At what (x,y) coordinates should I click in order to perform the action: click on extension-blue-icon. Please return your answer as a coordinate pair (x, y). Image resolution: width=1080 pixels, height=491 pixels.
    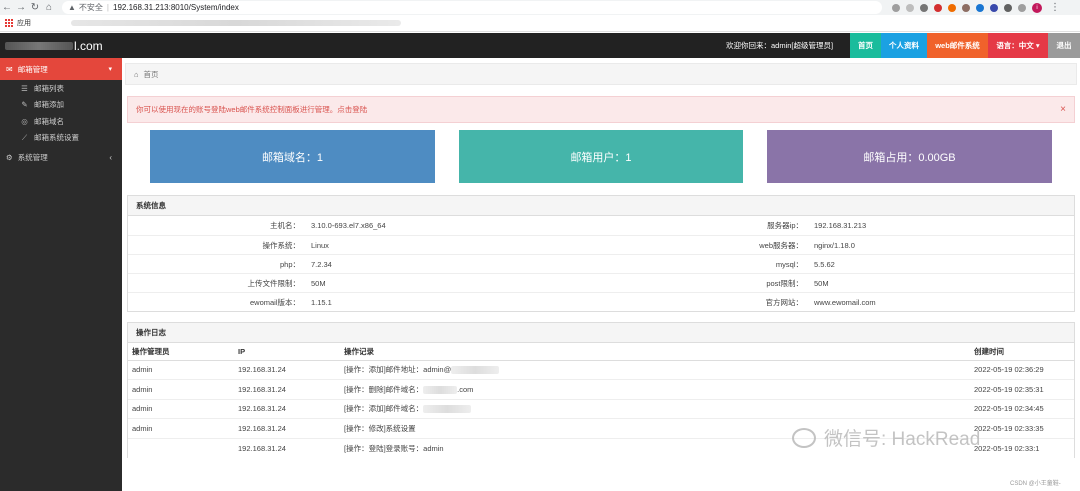
    Looking at the image, I should click on (980, 7).